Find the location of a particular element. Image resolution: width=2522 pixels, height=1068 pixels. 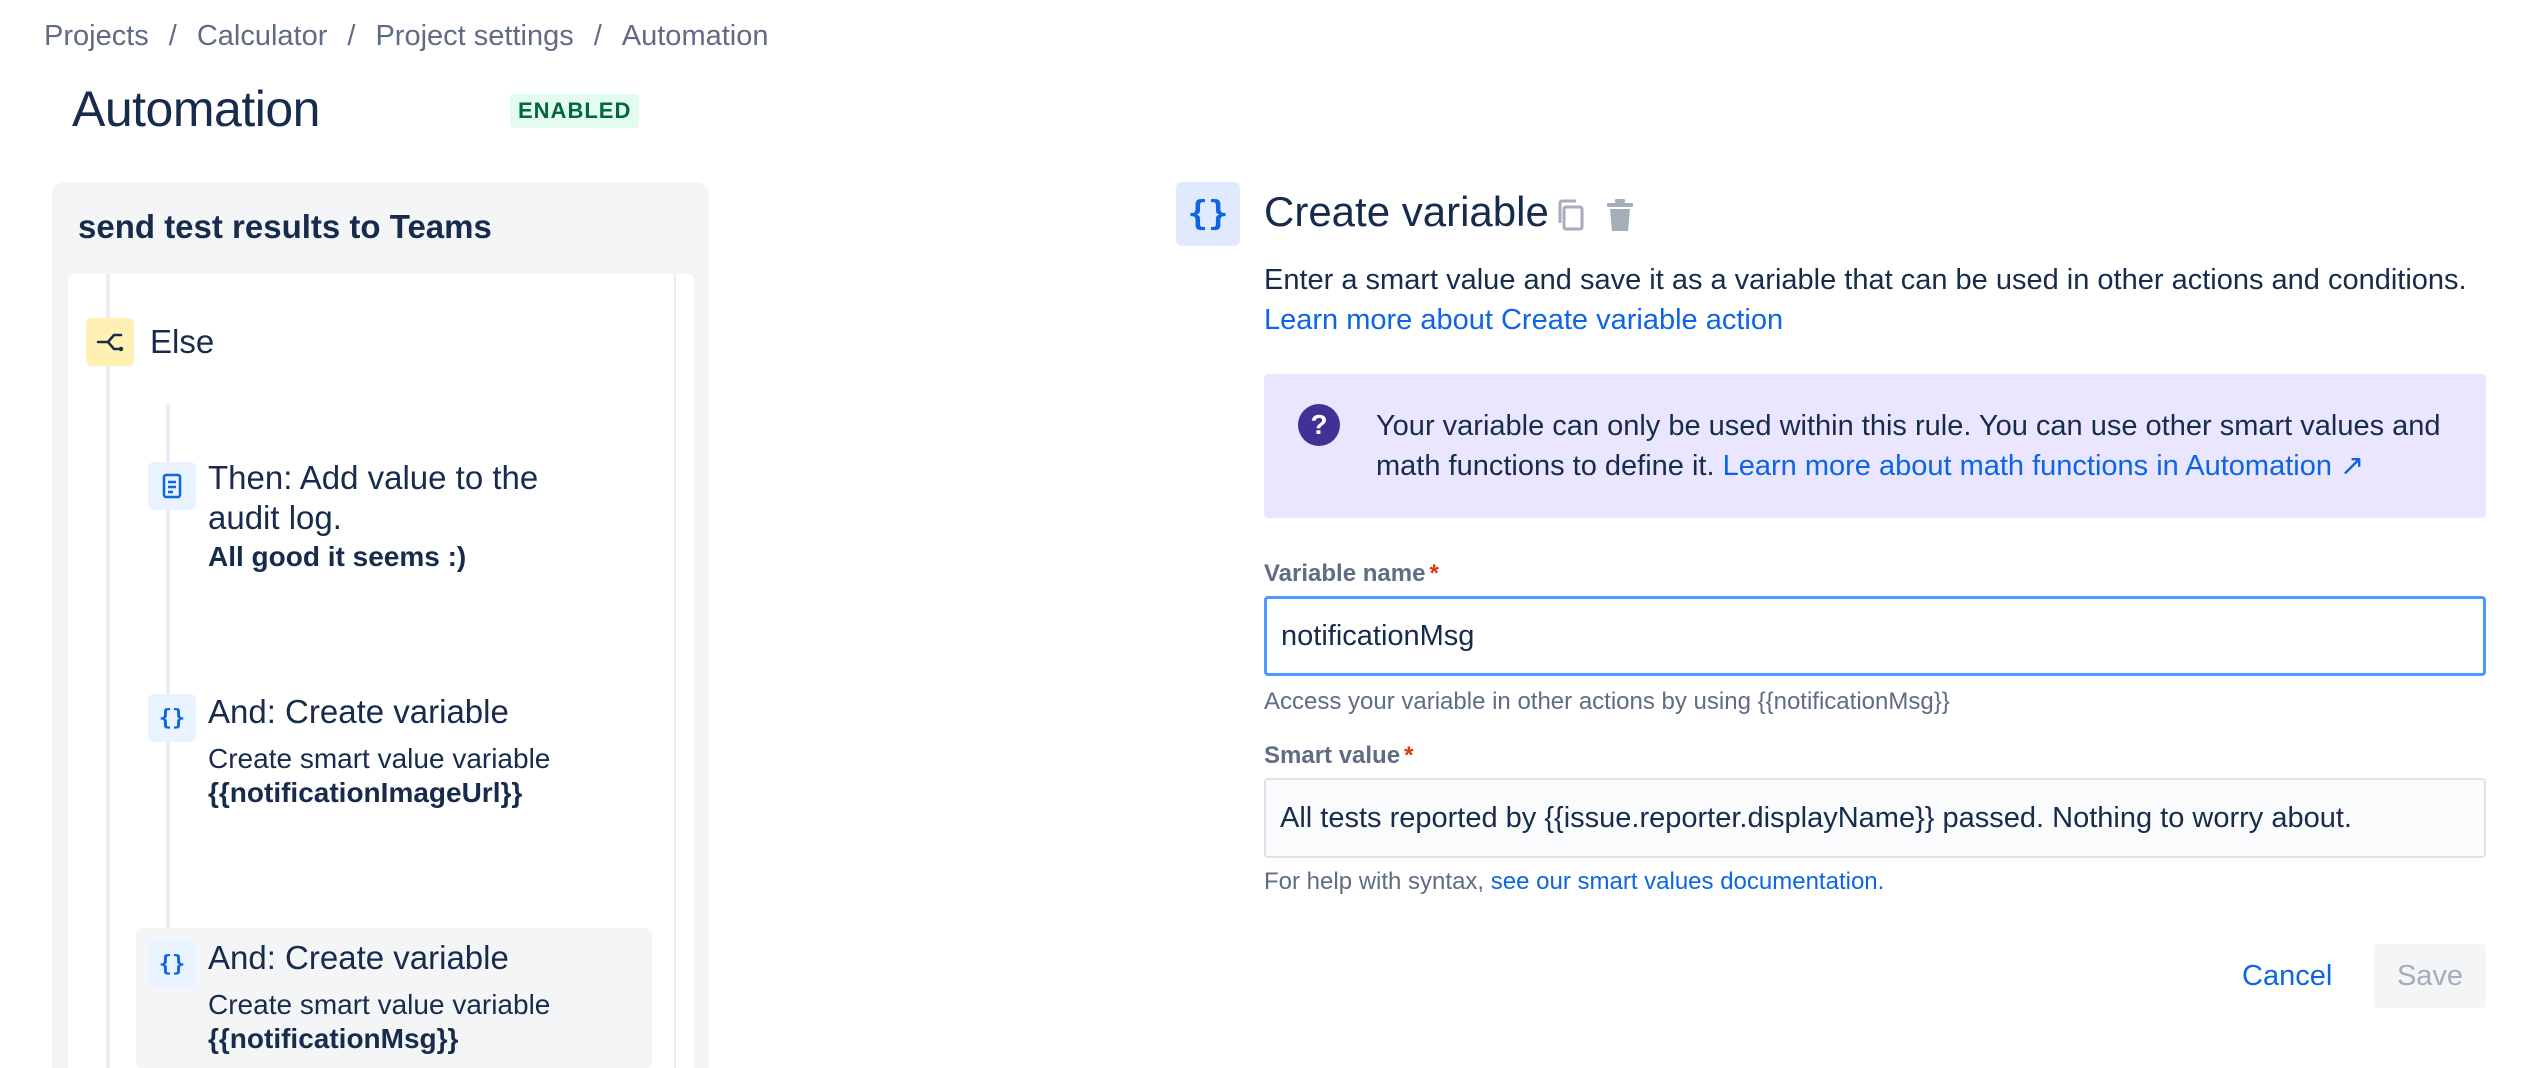

breadcrumb-projects: Projects is located at coordinates (96, 36).